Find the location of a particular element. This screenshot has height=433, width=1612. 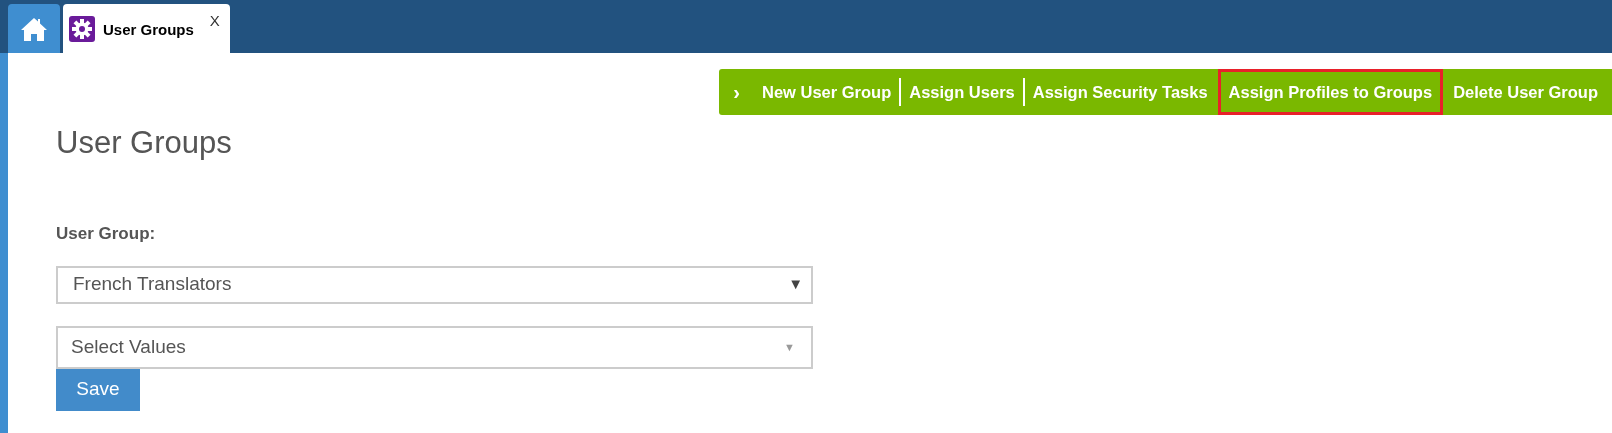

field-label: User Group: is located at coordinates (106, 234).